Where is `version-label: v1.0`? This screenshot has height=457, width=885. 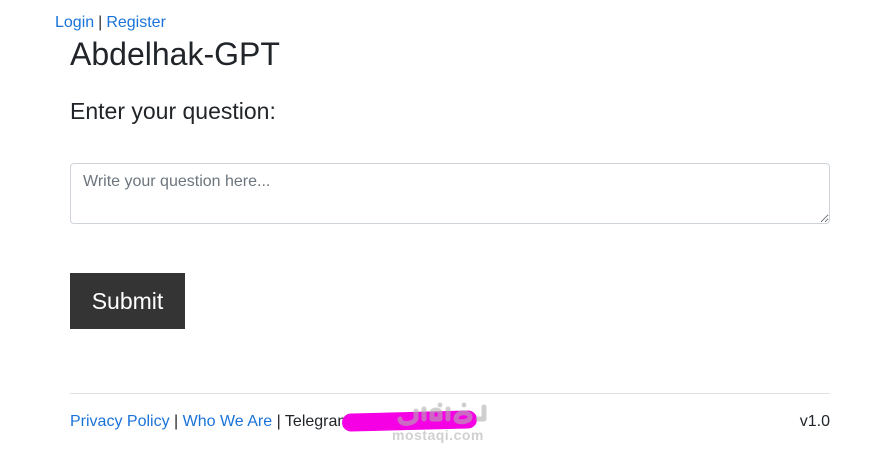
version-label: v1.0 is located at coordinates (814, 421).